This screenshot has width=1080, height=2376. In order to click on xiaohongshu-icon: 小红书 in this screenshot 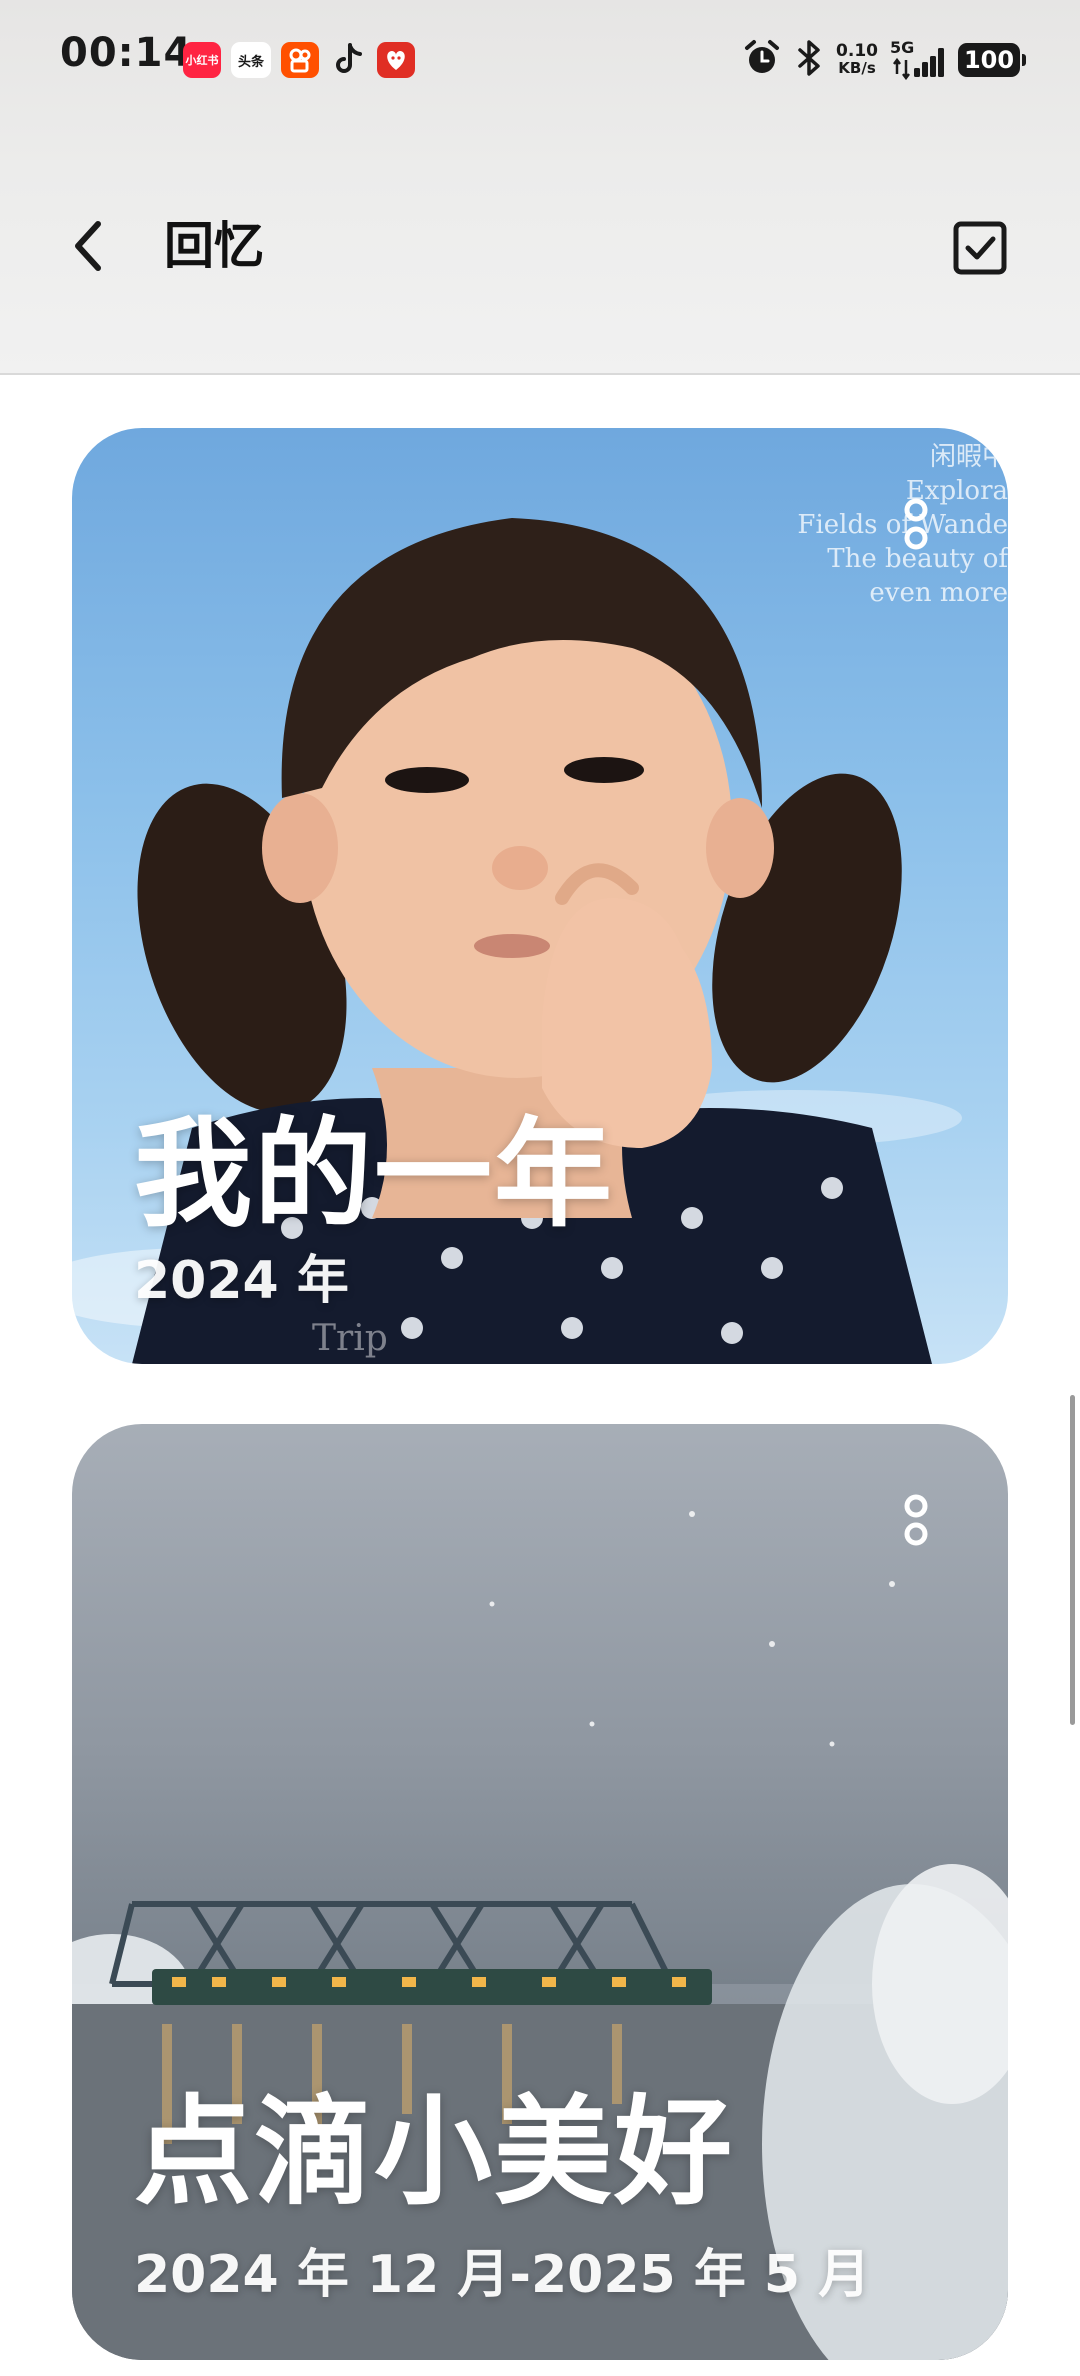, I will do `click(202, 60)`.